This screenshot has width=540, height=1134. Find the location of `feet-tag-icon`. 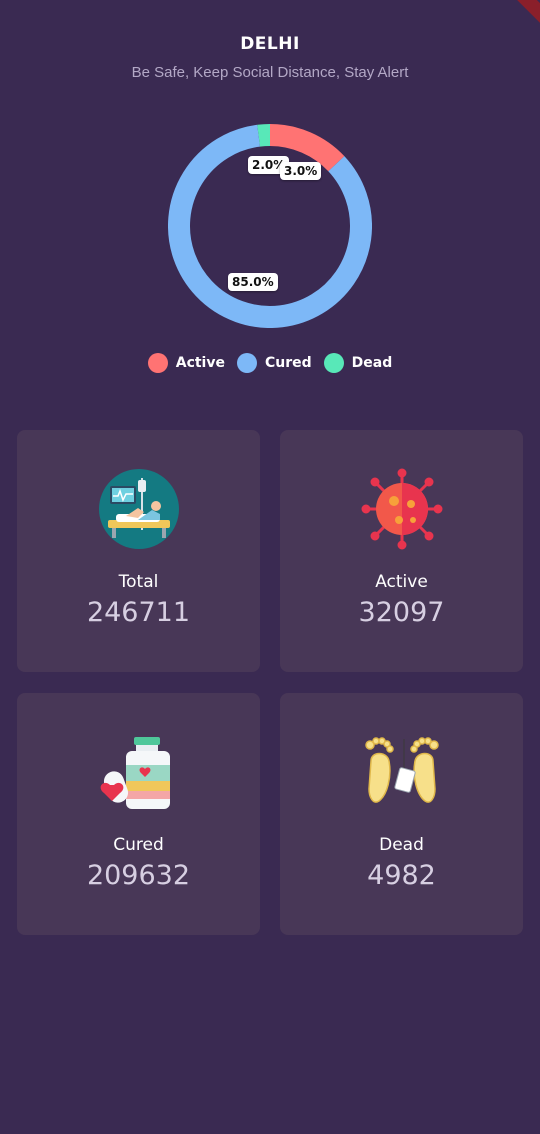

feet-tag-icon is located at coordinates (402, 770).